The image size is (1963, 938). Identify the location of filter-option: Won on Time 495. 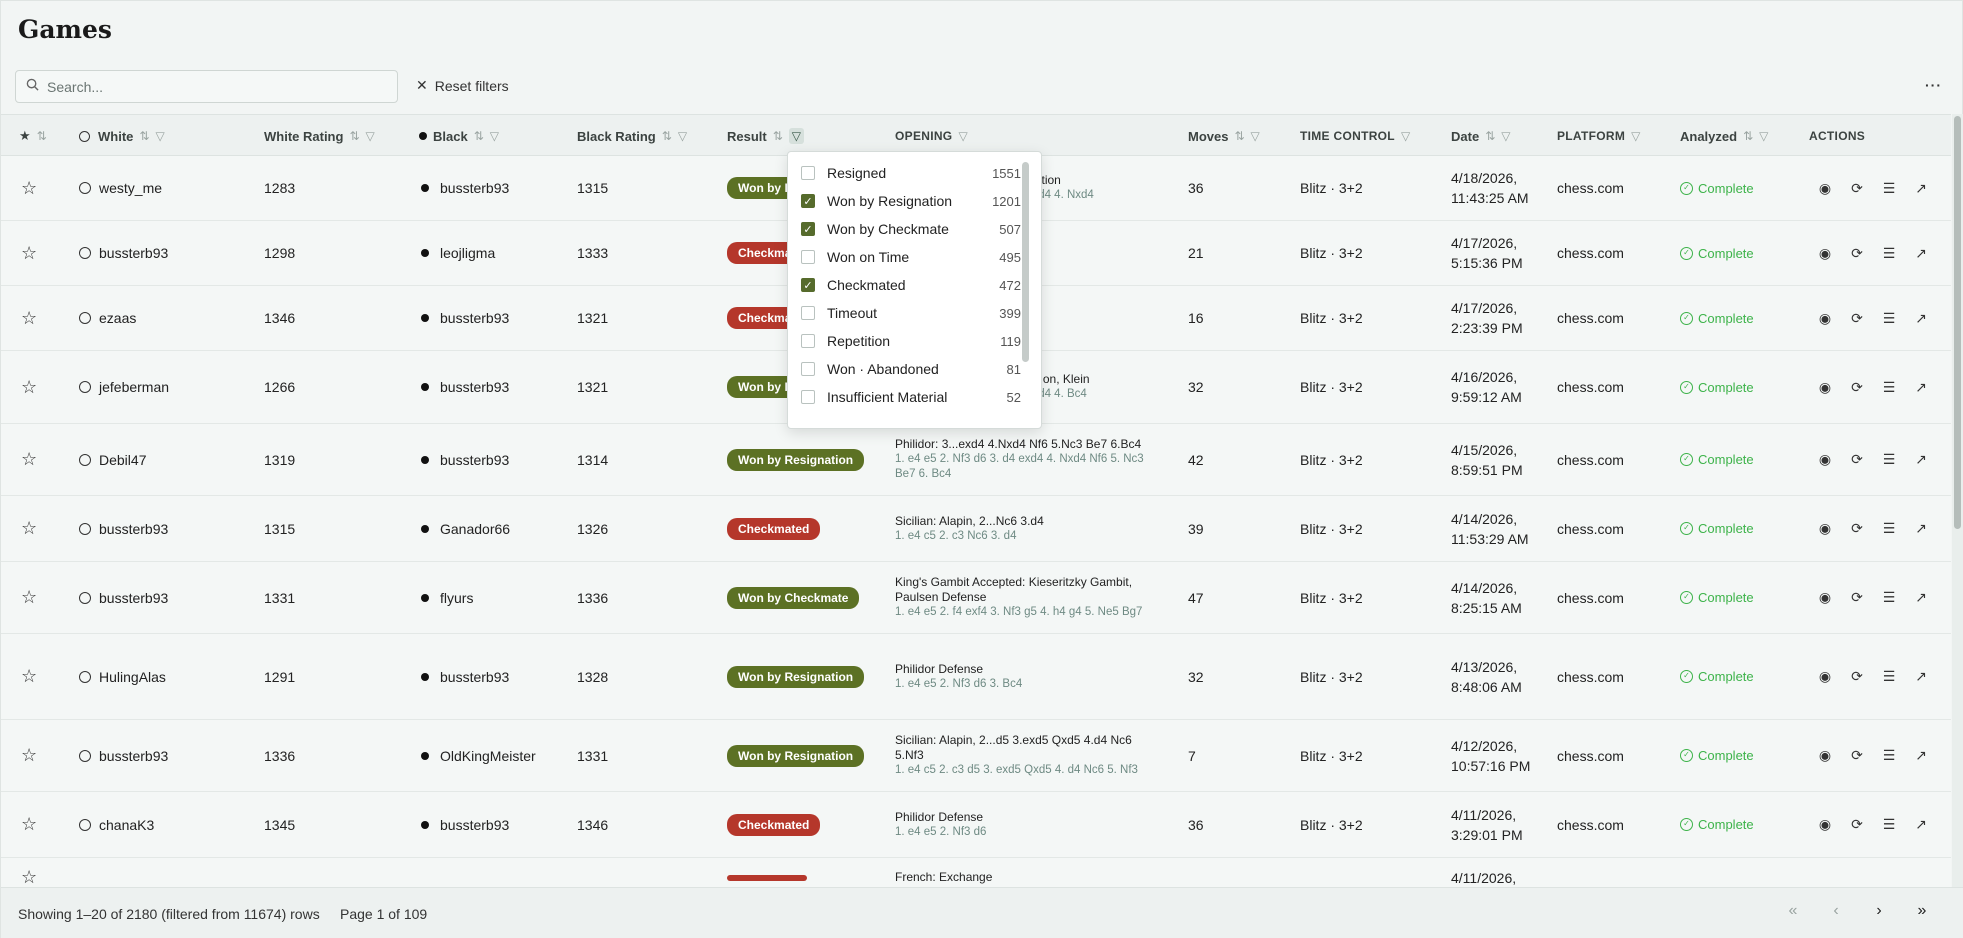
(911, 257).